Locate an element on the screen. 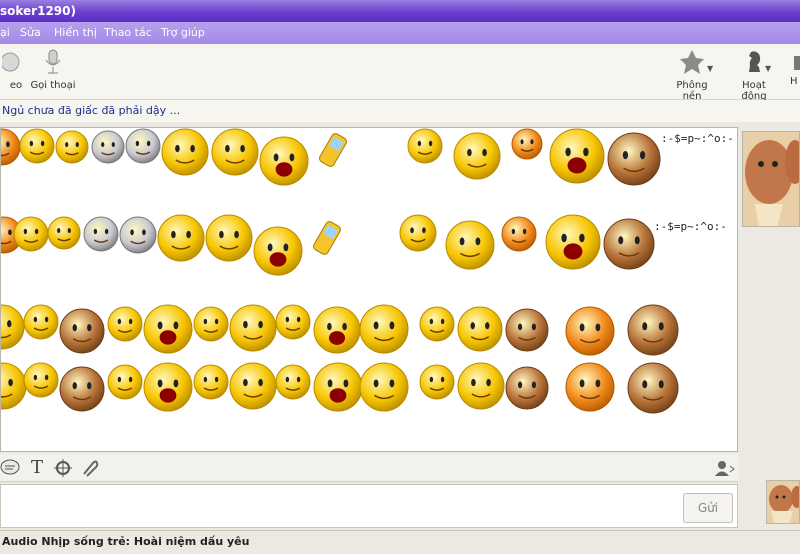  activities-label: Hoạt động is located at coordinates (754, 91).